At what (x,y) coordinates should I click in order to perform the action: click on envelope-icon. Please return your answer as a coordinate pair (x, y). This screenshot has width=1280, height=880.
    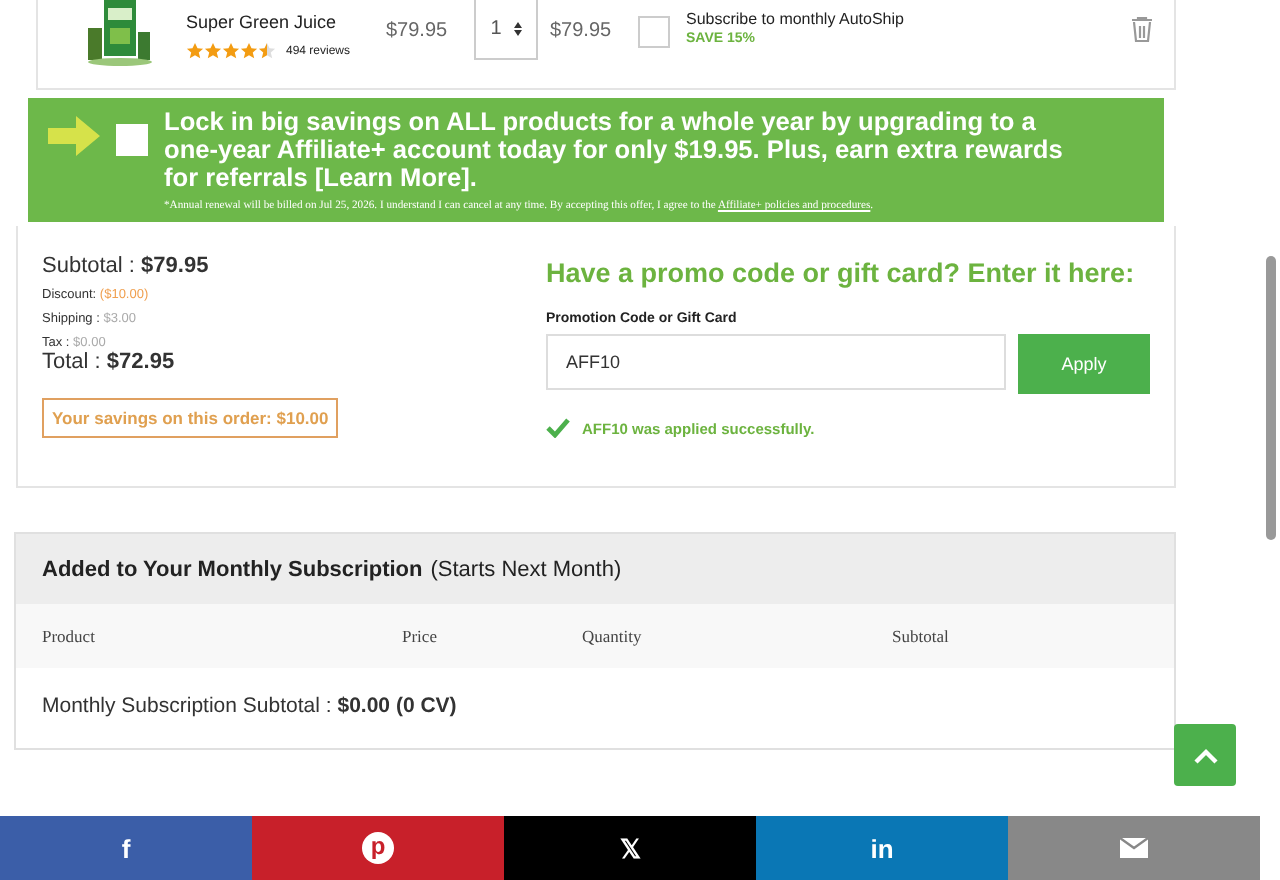
    Looking at the image, I should click on (1134, 848).